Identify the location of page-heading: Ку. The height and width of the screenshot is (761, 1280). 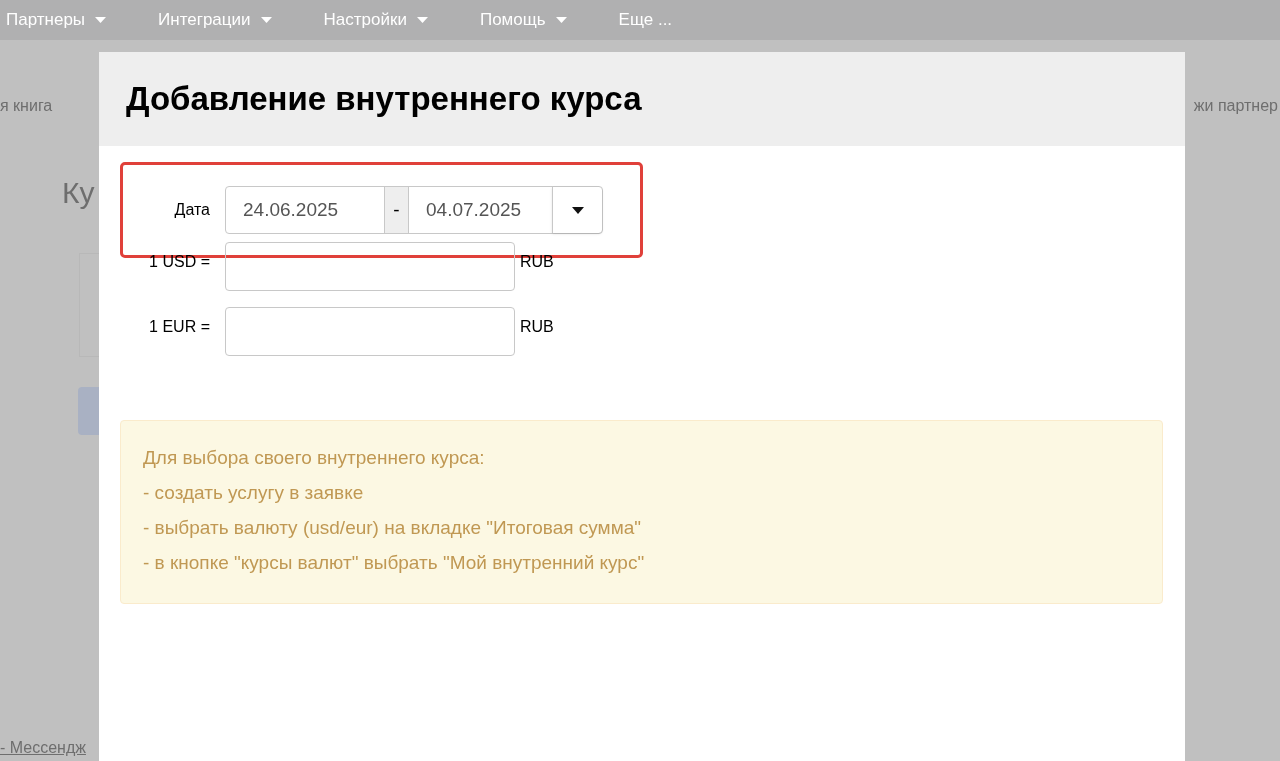
(78, 193).